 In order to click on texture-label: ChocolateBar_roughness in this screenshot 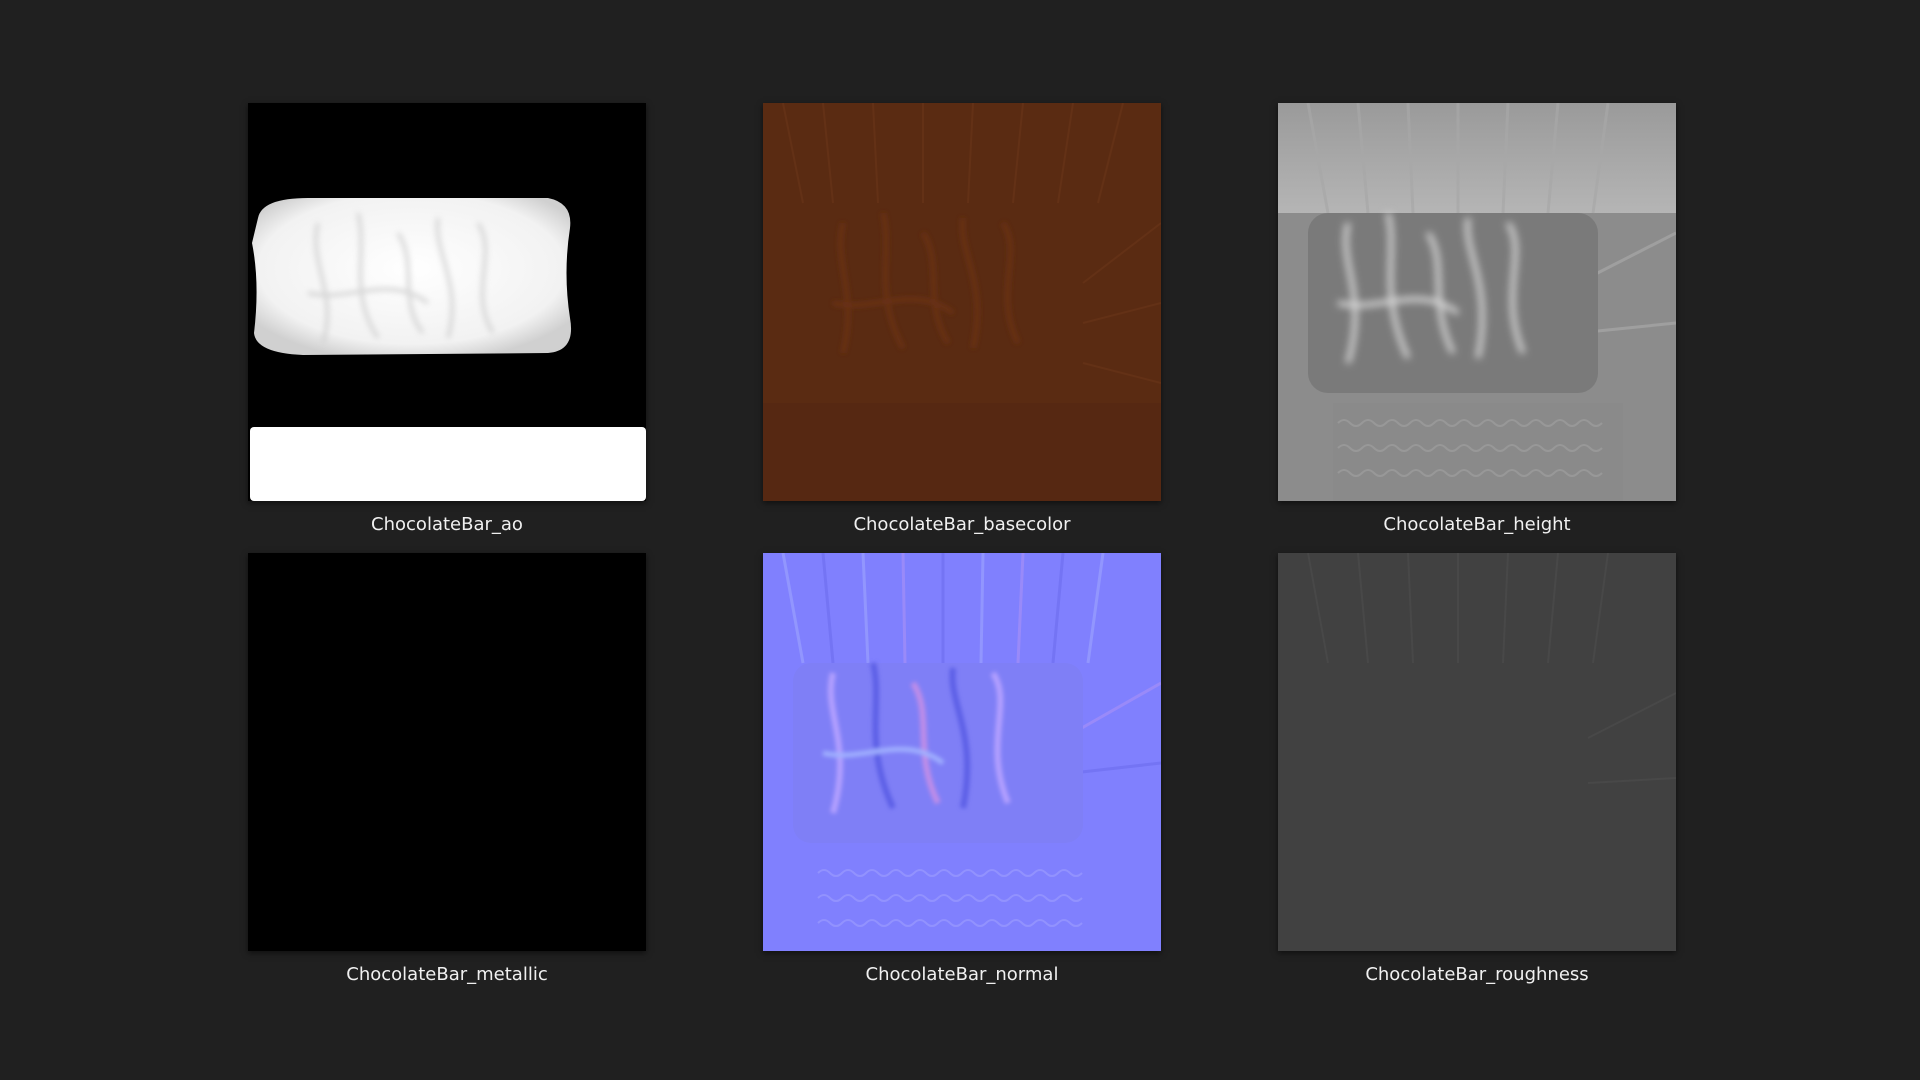, I will do `click(1477, 974)`.